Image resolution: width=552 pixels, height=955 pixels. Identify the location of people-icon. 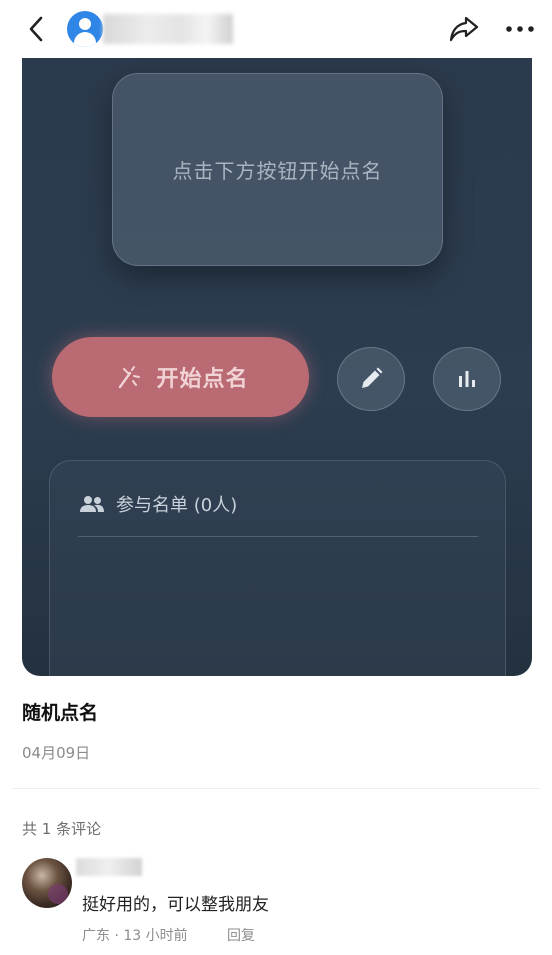
(92, 504).